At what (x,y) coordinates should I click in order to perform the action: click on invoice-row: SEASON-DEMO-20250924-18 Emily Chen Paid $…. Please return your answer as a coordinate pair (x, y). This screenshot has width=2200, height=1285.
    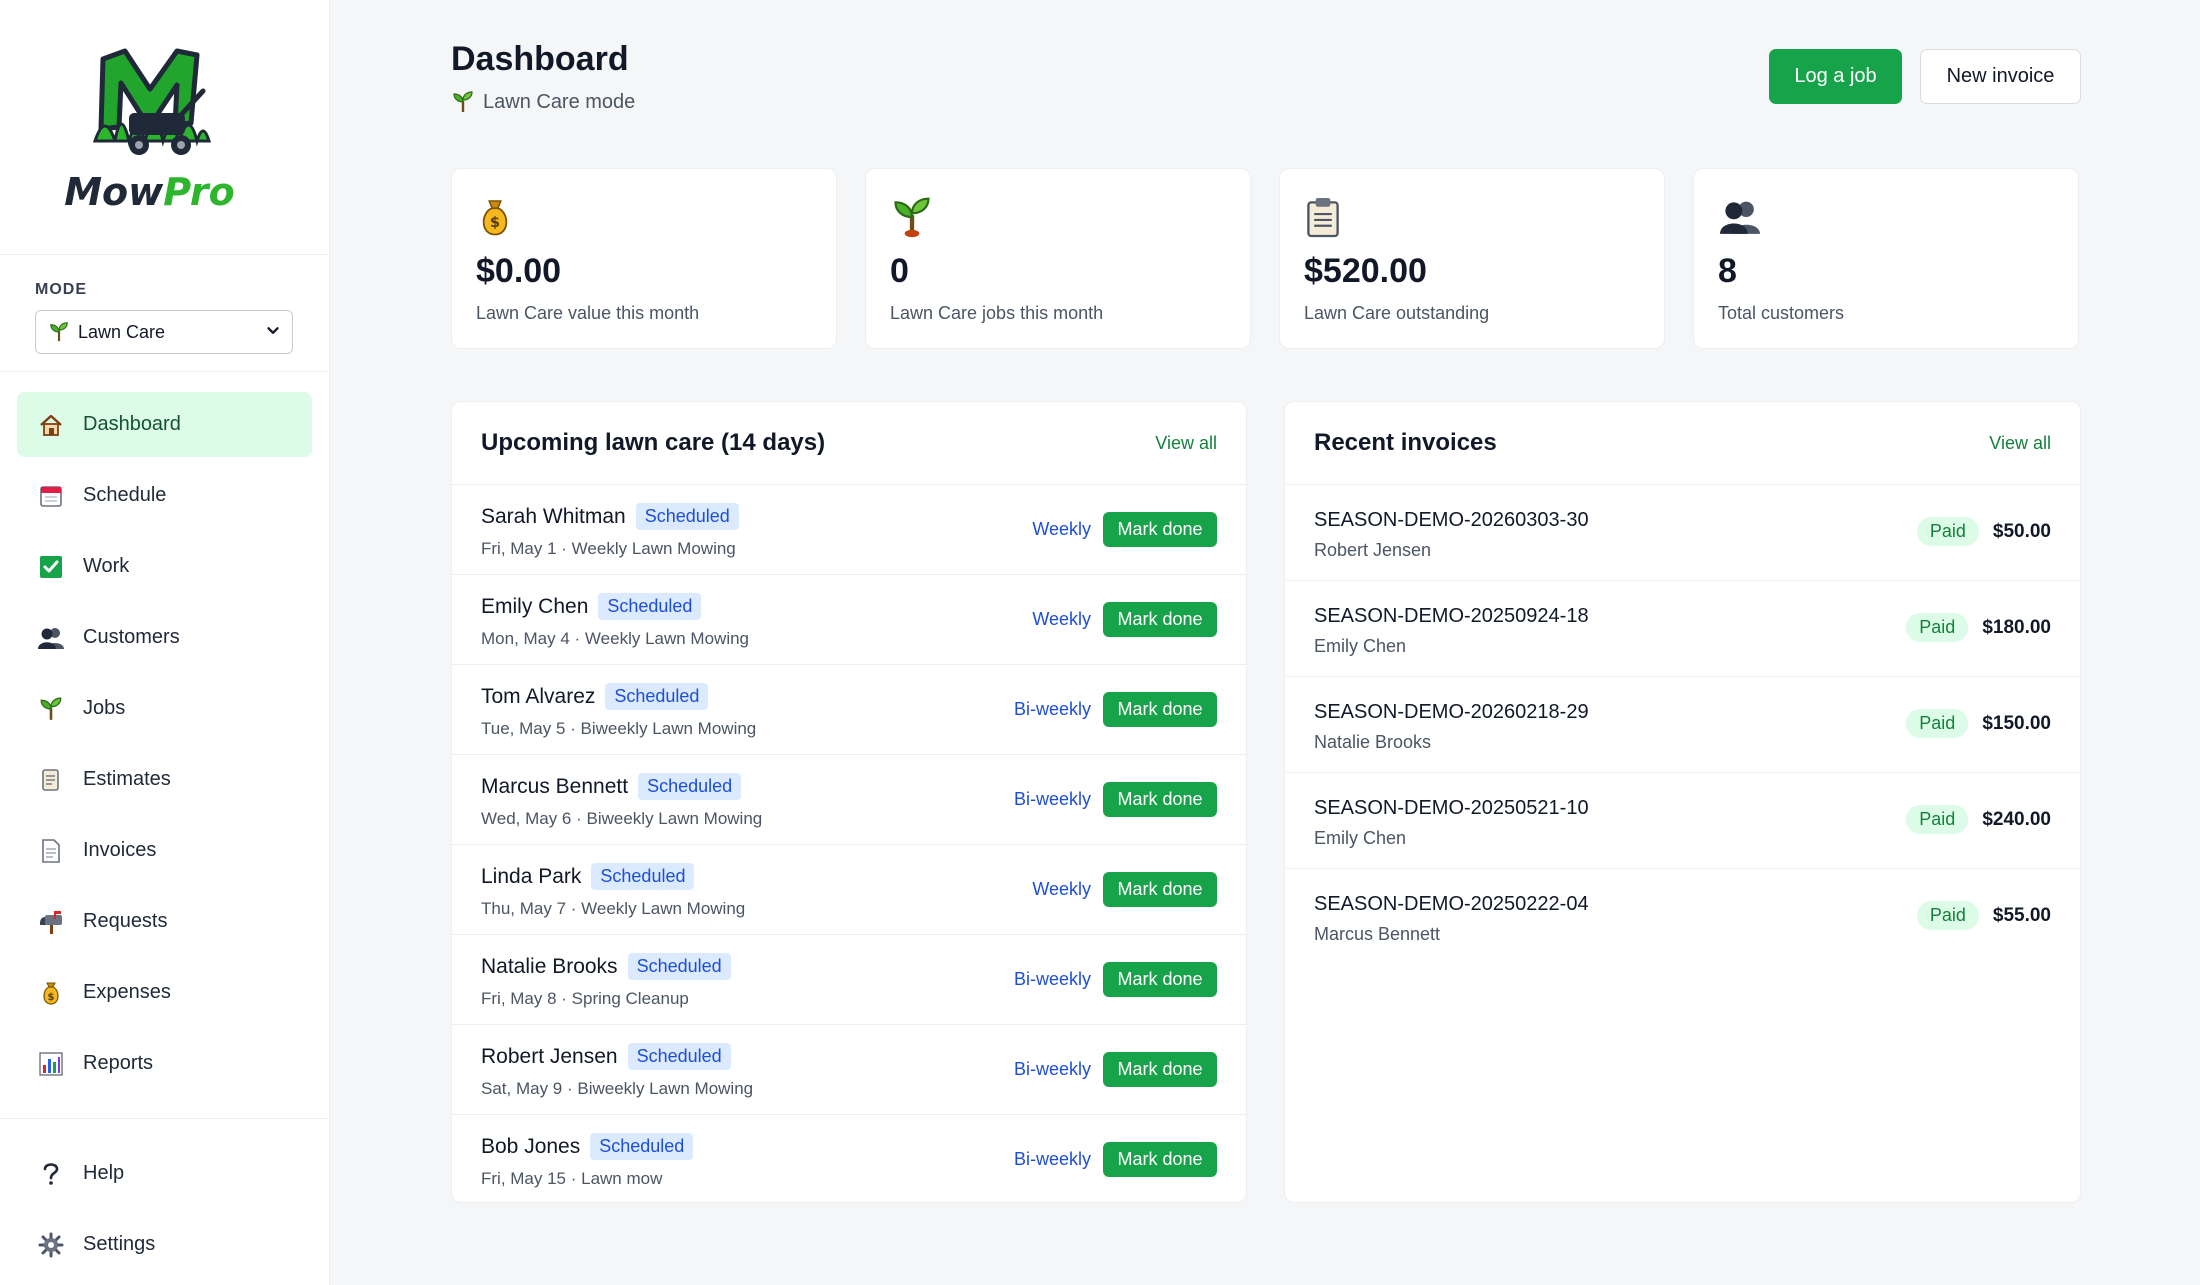
    Looking at the image, I should click on (1682, 629).